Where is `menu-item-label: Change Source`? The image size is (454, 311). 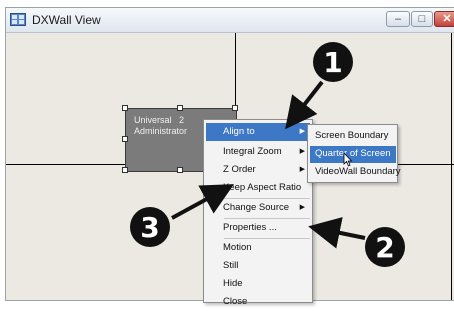
menu-item-label: Change Source is located at coordinates (256, 207).